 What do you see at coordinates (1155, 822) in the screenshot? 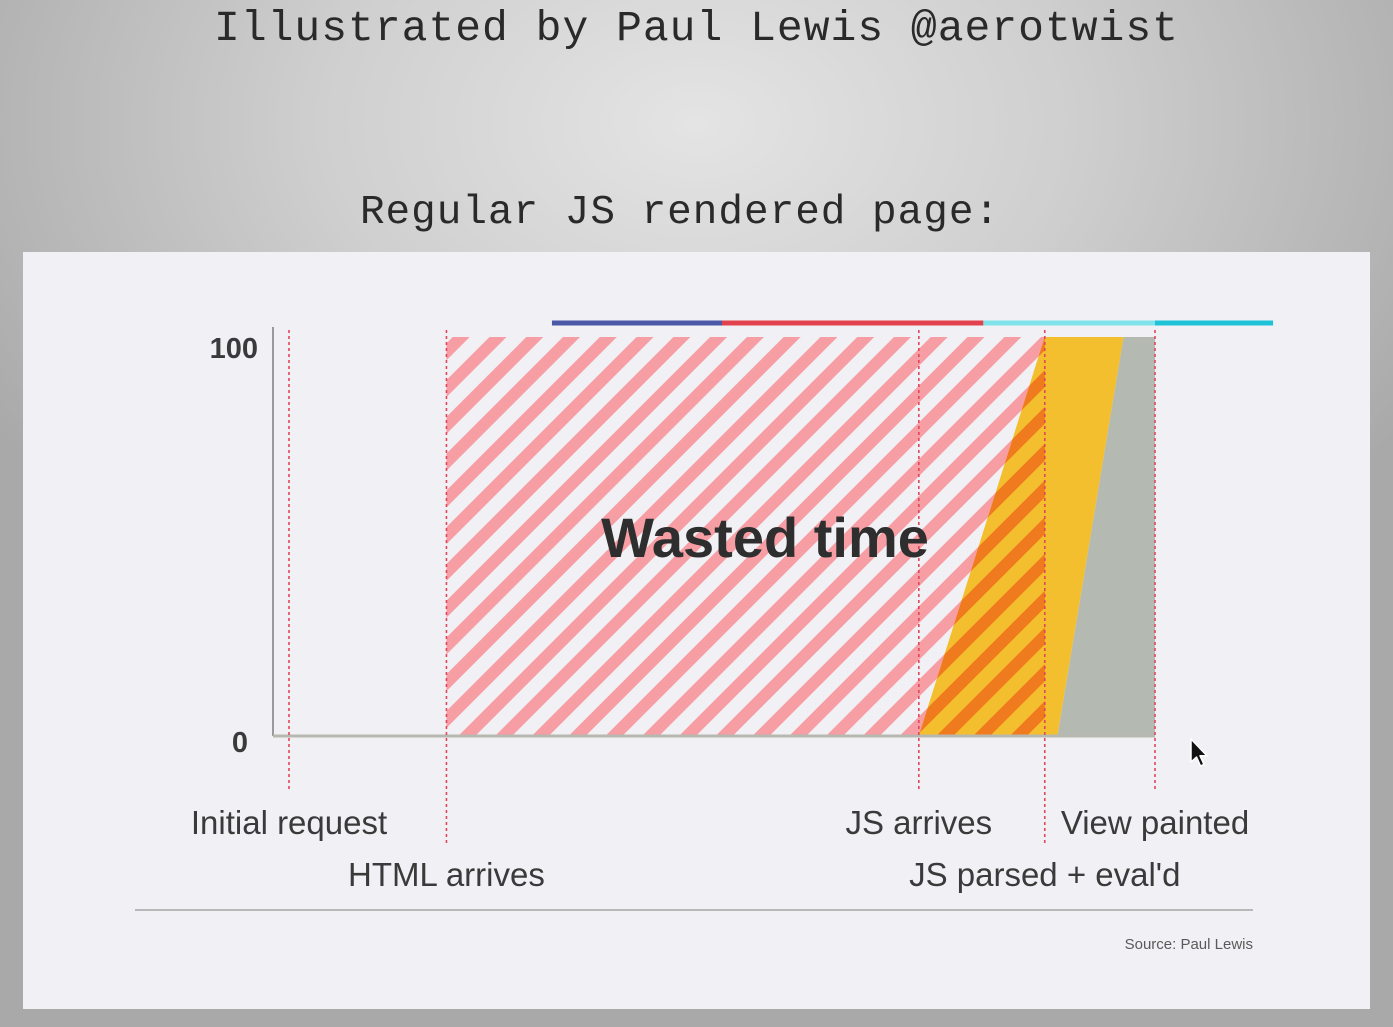
I see `event-label: View painted` at bounding box center [1155, 822].